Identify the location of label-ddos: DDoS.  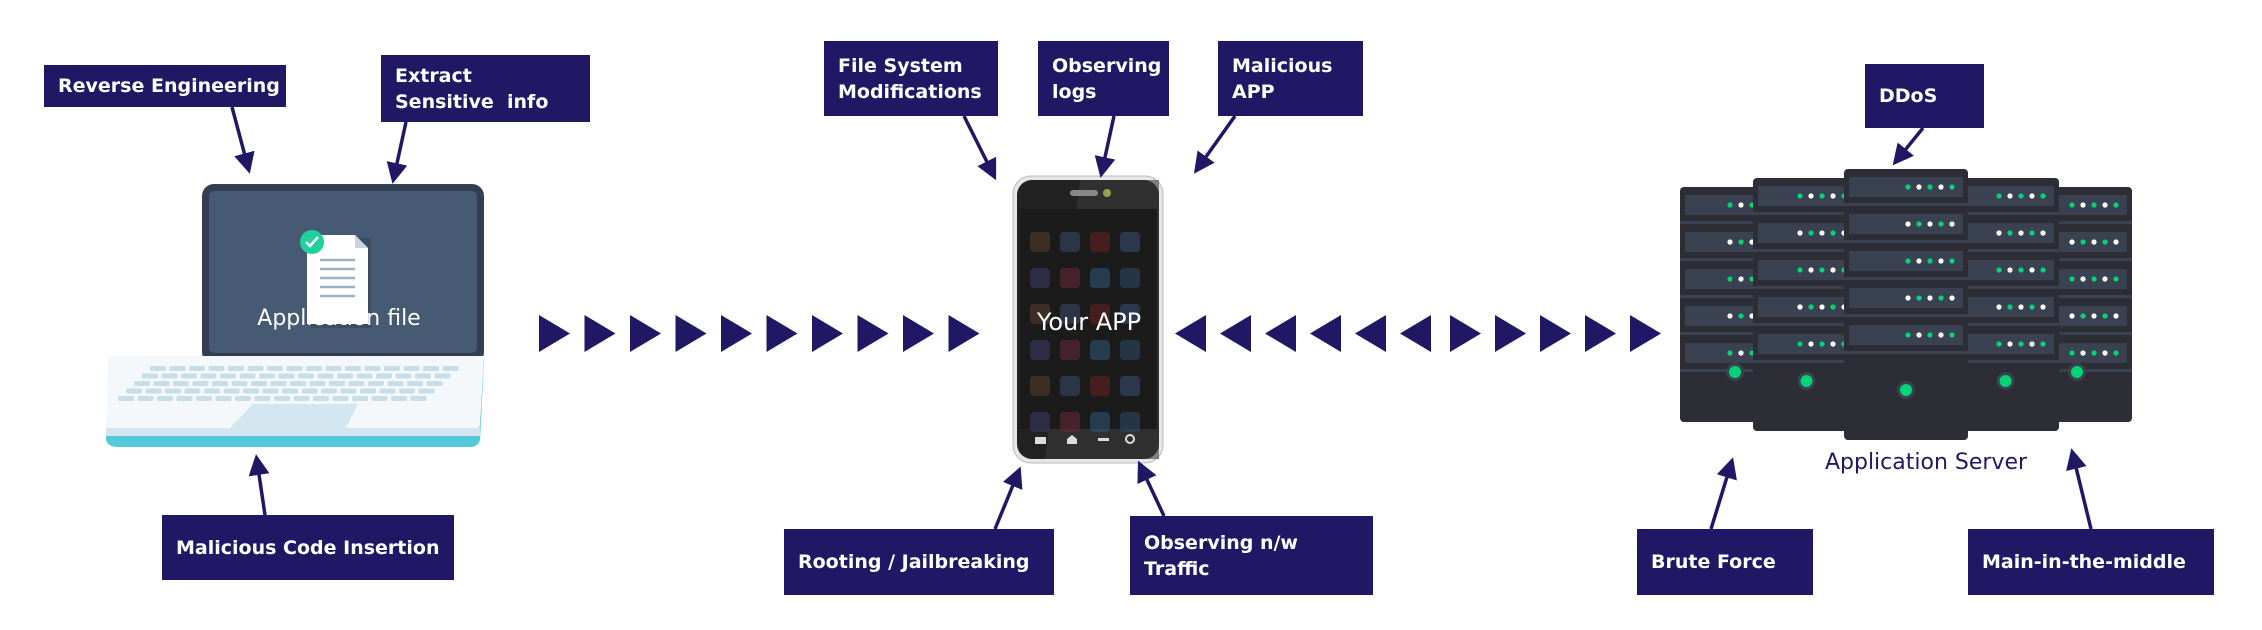
(1924, 96).